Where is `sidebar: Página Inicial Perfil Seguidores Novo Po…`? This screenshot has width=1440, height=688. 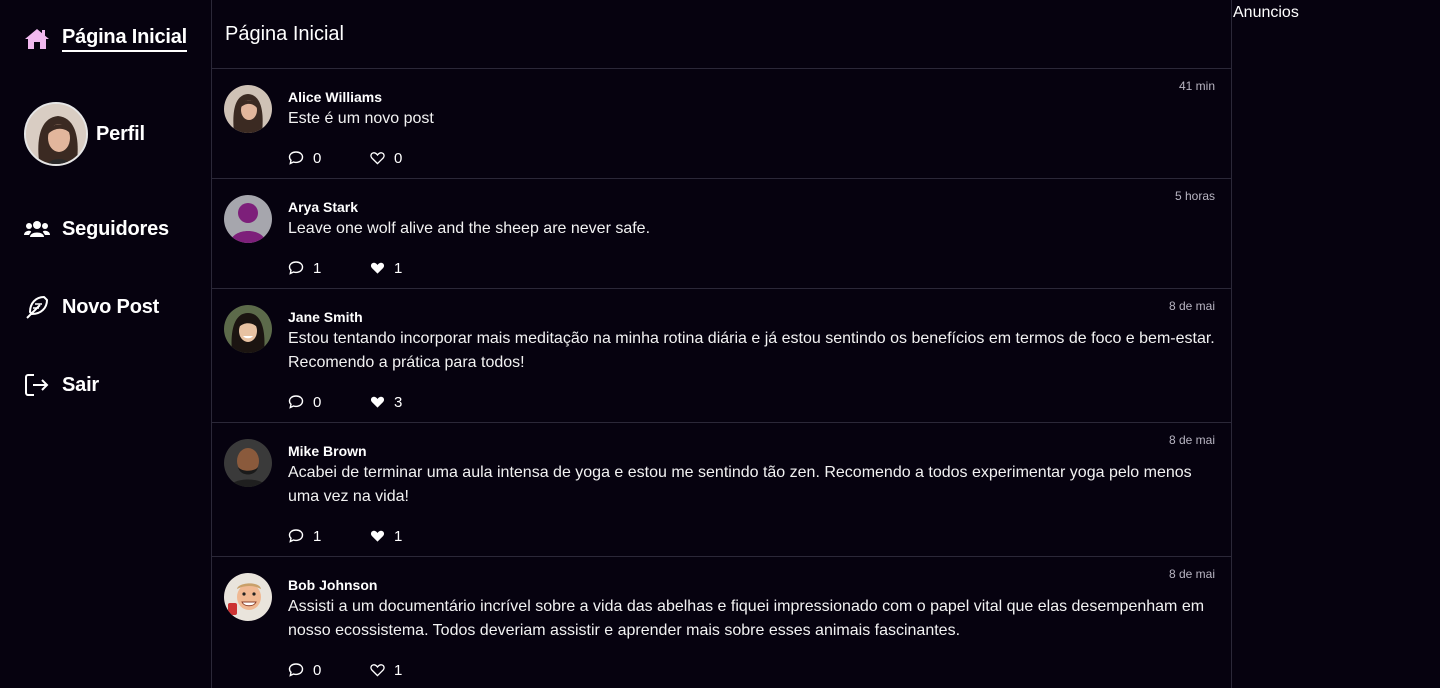 sidebar: Página Inicial Perfil Seguidores Novo Po… is located at coordinates (106, 344).